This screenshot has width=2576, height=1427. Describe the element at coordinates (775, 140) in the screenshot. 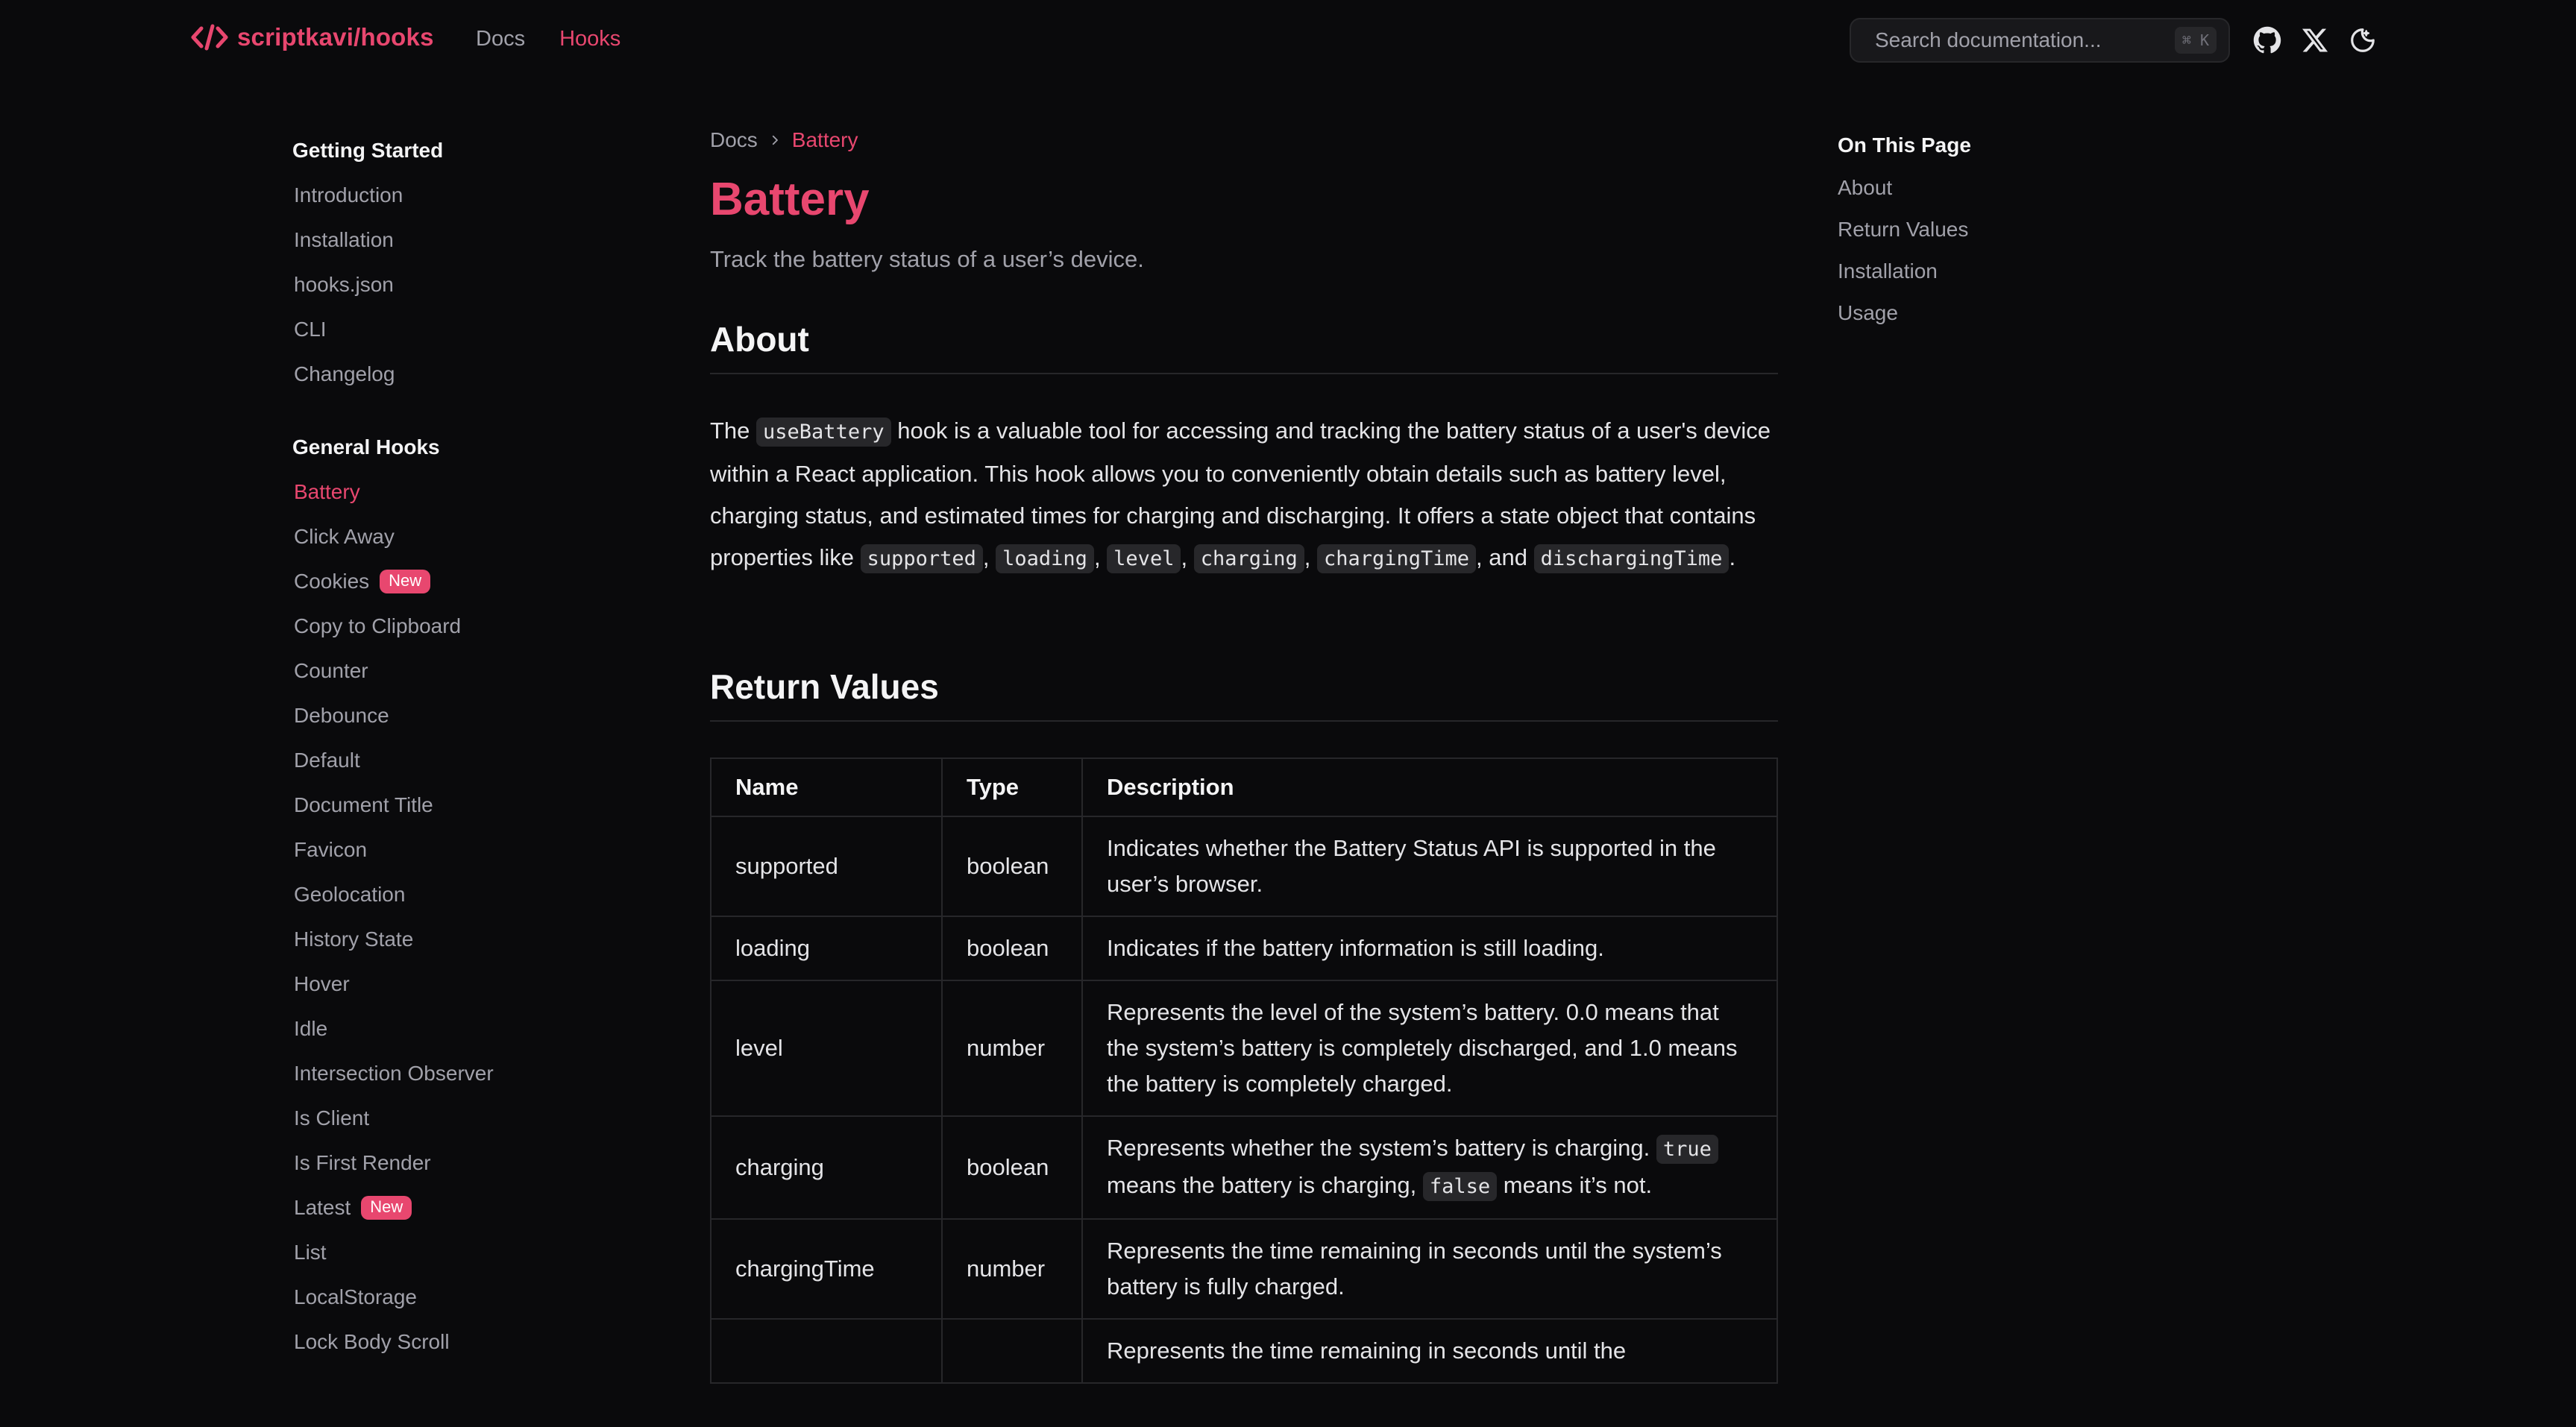

I see `chevron-right-icon` at that location.